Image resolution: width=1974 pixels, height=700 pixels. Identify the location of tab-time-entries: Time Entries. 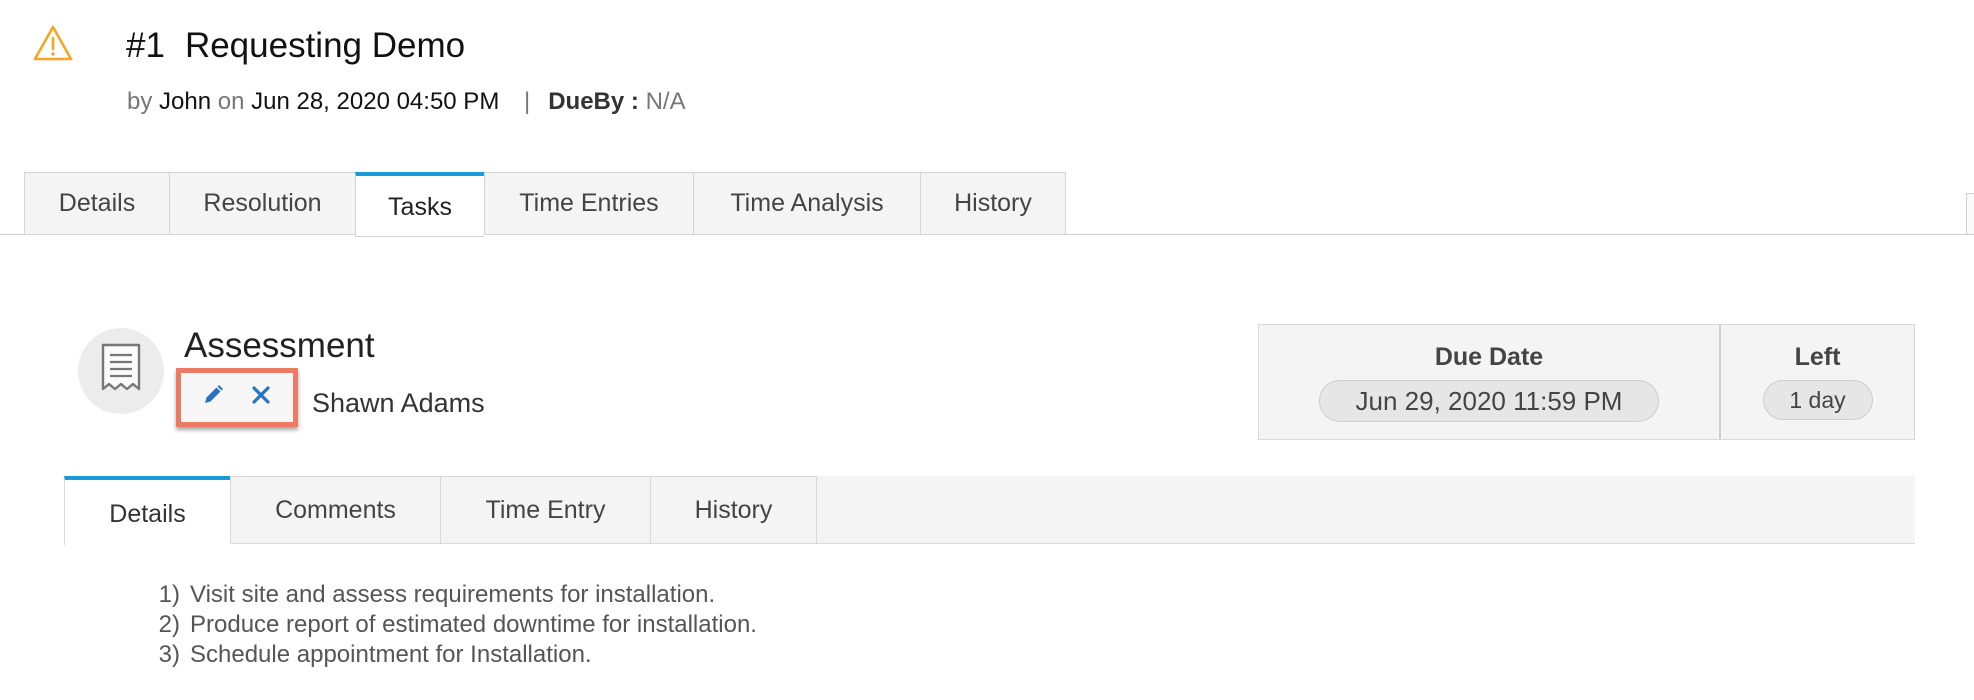
(588, 203).